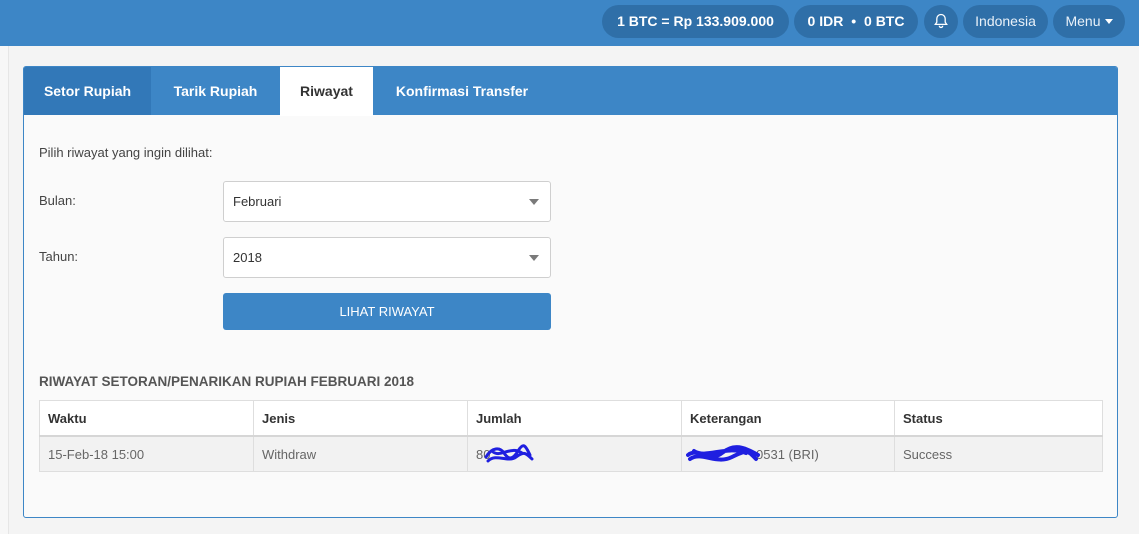 The height and width of the screenshot is (534, 1139). I want to click on tab-konfirmasi-transfer: Konfirmasi Transfer, so click(462, 91).